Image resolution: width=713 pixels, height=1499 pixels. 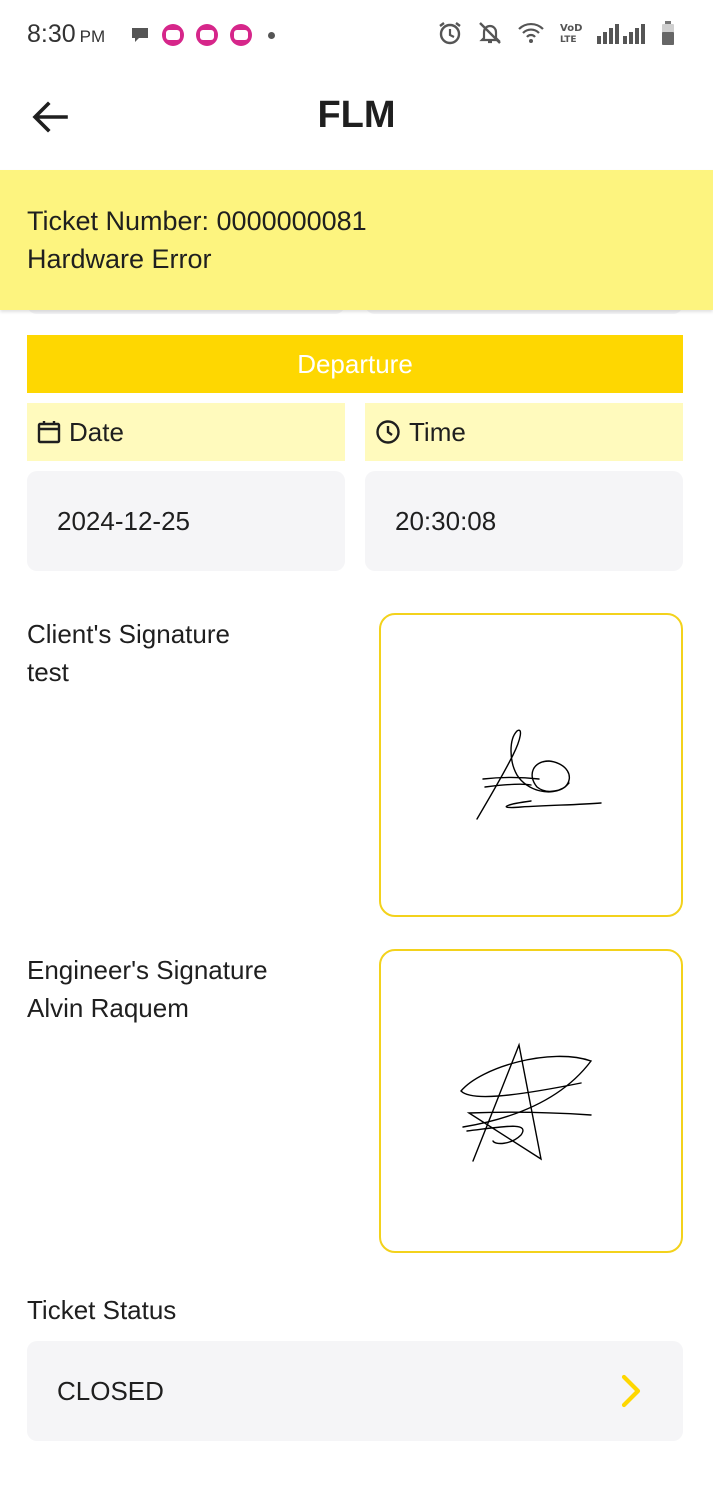 What do you see at coordinates (356, 240) in the screenshot?
I see `ticket-banner: Ticket Number: 0000000081 Hardware Error` at bounding box center [356, 240].